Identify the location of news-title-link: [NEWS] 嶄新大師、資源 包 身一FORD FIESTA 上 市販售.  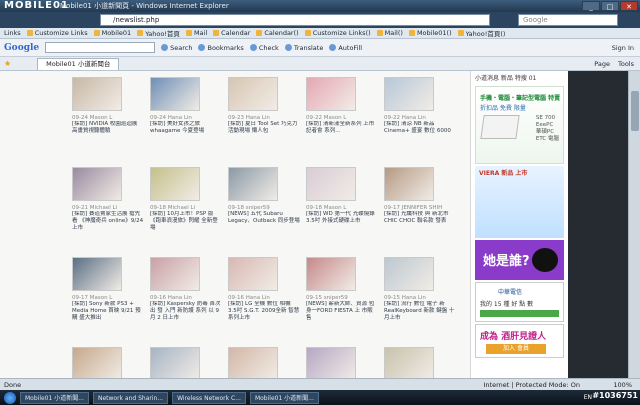
(342, 312).